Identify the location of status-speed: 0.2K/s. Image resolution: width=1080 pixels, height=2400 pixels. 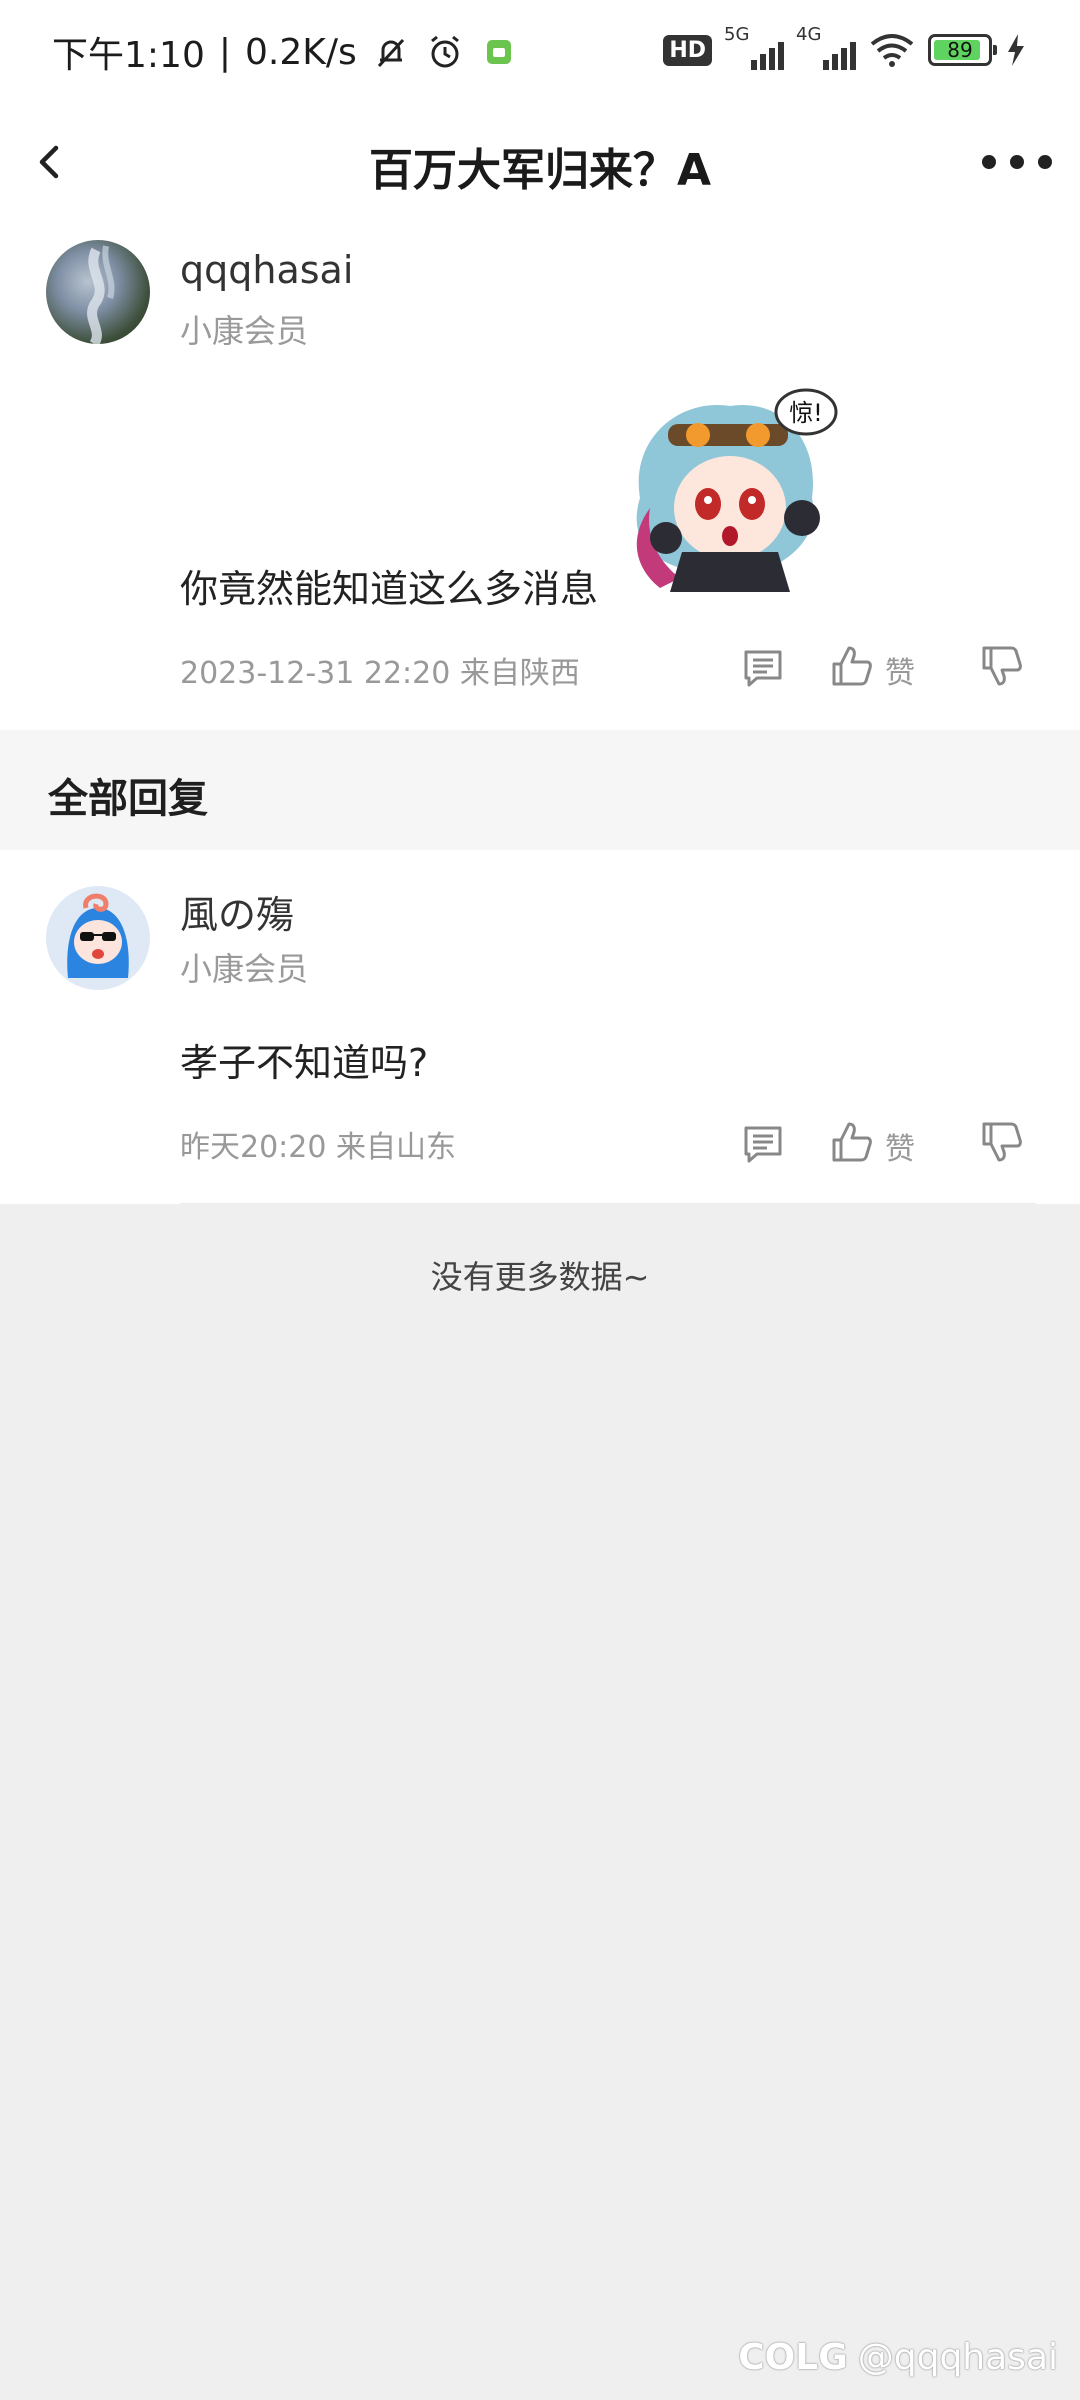
(300, 52).